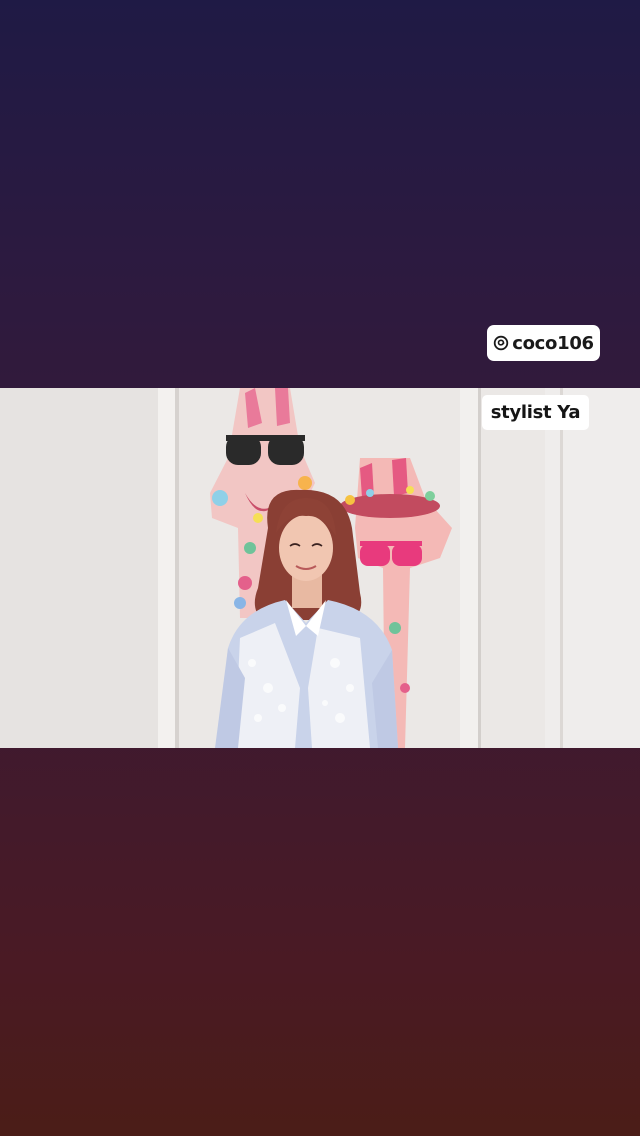 The image size is (640, 1136). Describe the element at coordinates (501, 343) in the screenshot. I see `threads-icon` at that location.